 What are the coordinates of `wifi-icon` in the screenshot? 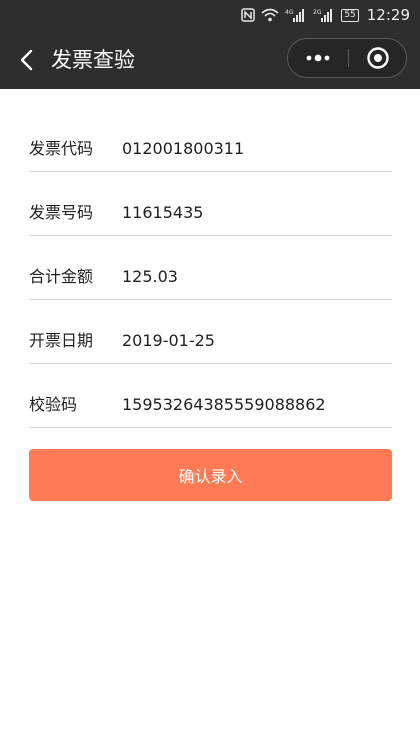 It's located at (270, 15).